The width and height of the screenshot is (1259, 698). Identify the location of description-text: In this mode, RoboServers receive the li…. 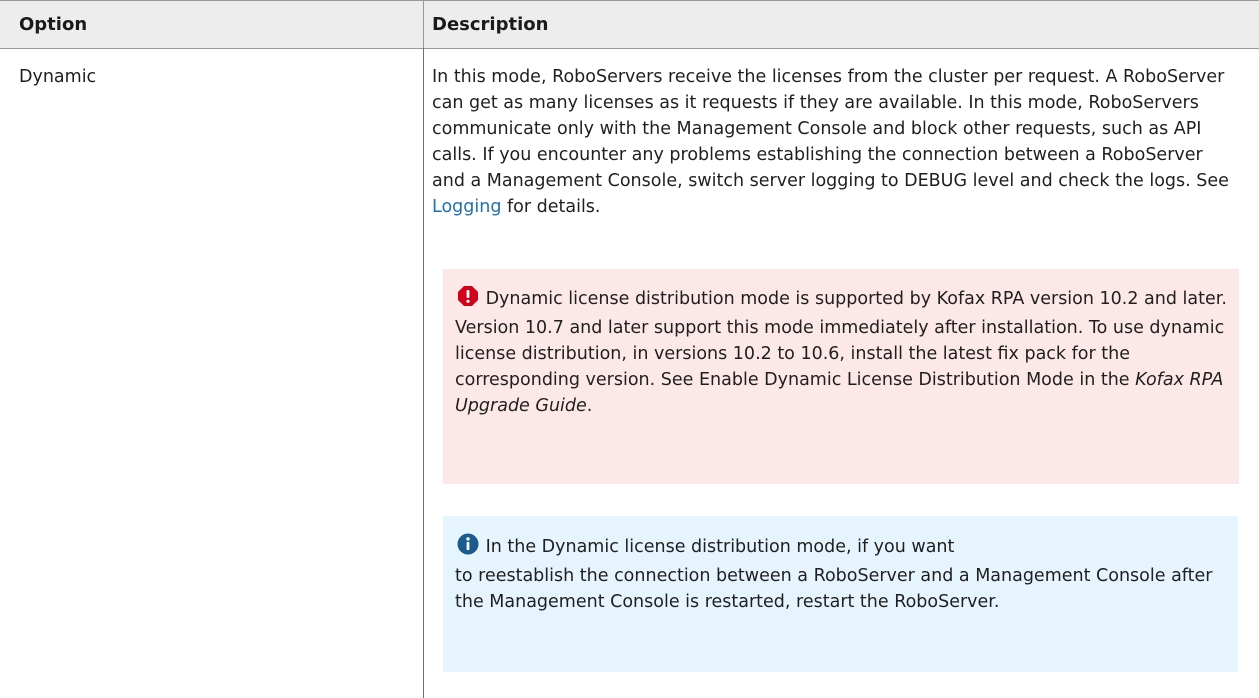
(830, 129).